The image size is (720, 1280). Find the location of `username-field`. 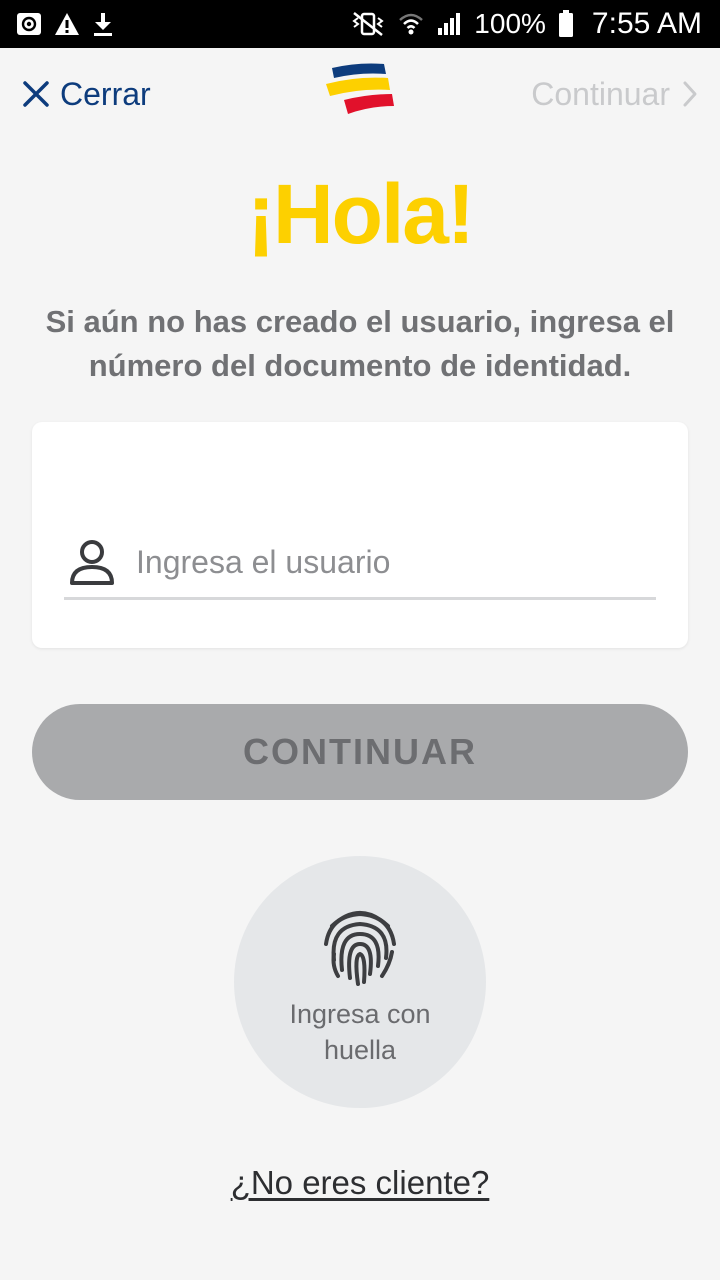

username-field is located at coordinates (360, 564).